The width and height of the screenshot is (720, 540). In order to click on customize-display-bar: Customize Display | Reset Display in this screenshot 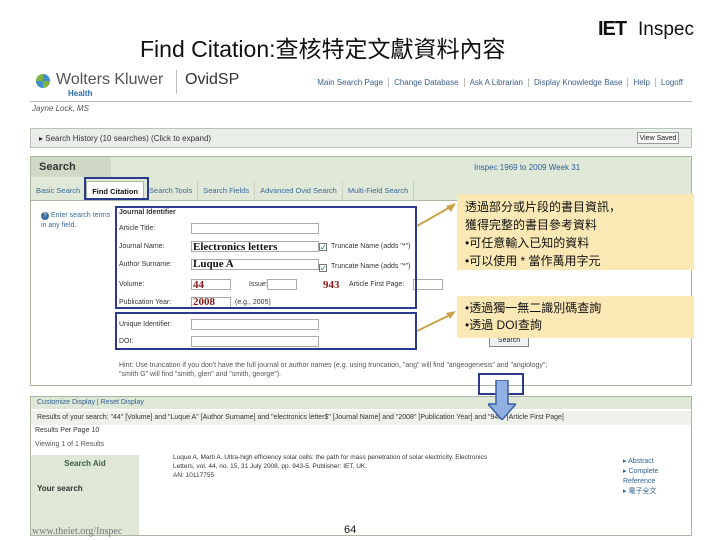, I will do `click(361, 403)`.